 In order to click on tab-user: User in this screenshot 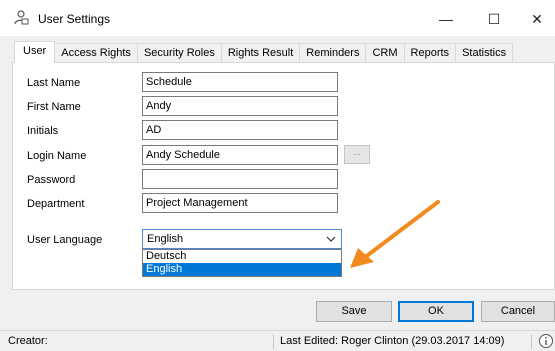, I will do `click(35, 52)`.